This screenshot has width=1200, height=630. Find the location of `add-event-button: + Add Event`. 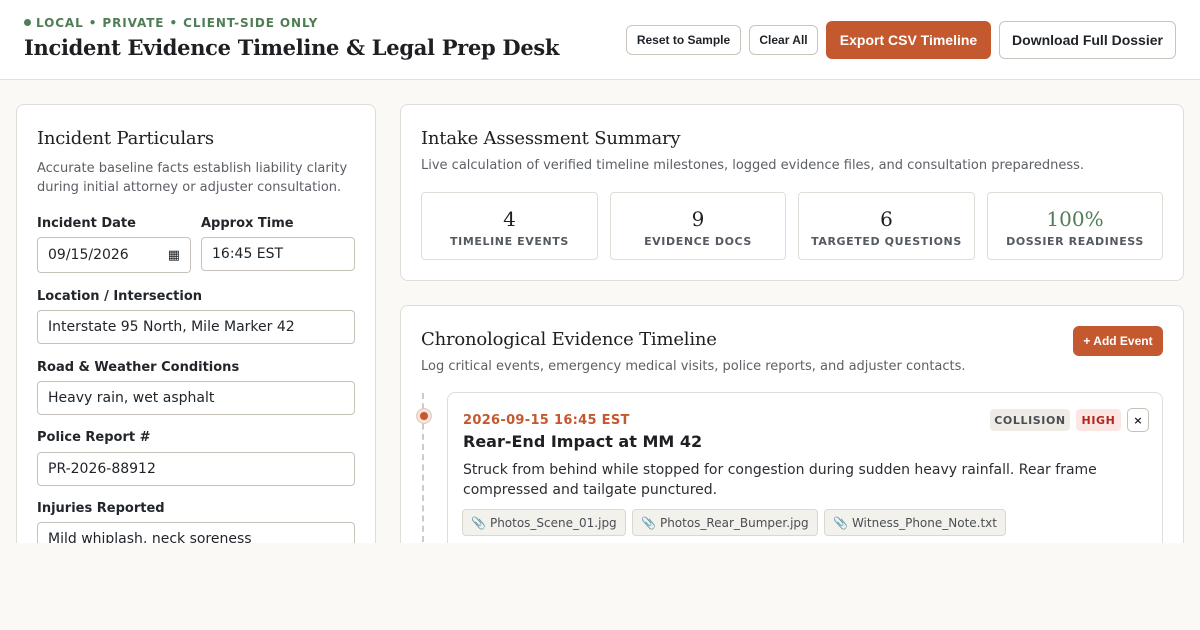

add-event-button: + Add Event is located at coordinates (1118, 341).